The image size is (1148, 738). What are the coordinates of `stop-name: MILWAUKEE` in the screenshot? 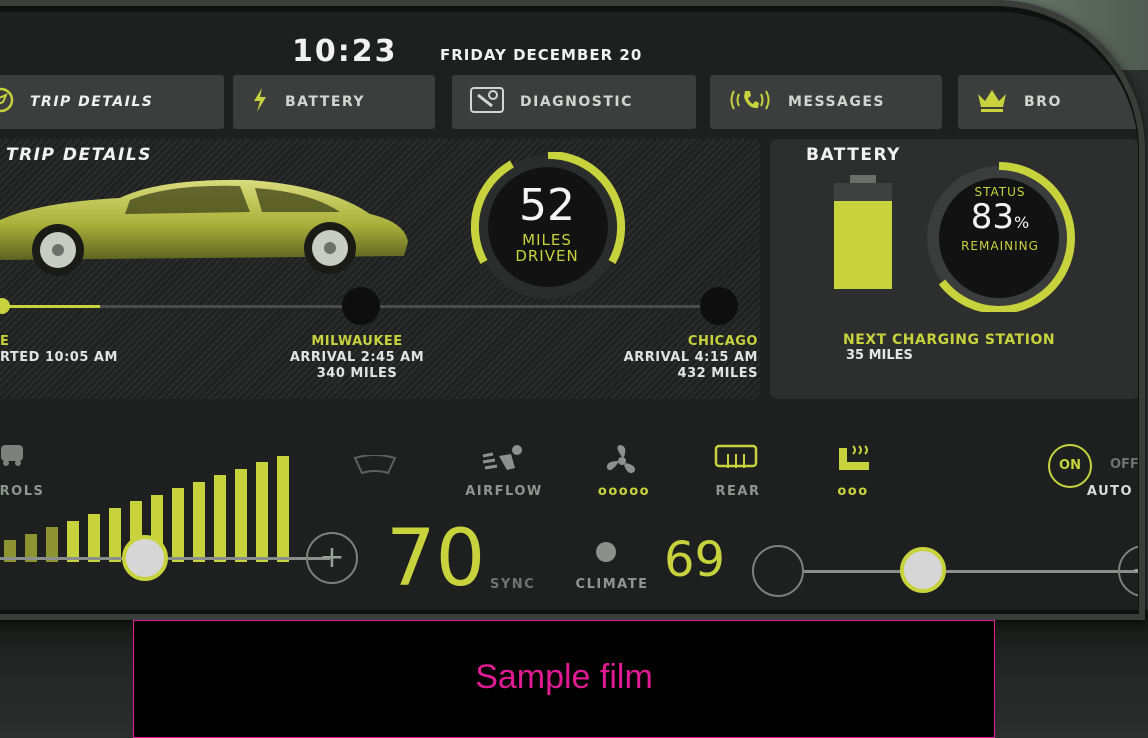 It's located at (357, 341).